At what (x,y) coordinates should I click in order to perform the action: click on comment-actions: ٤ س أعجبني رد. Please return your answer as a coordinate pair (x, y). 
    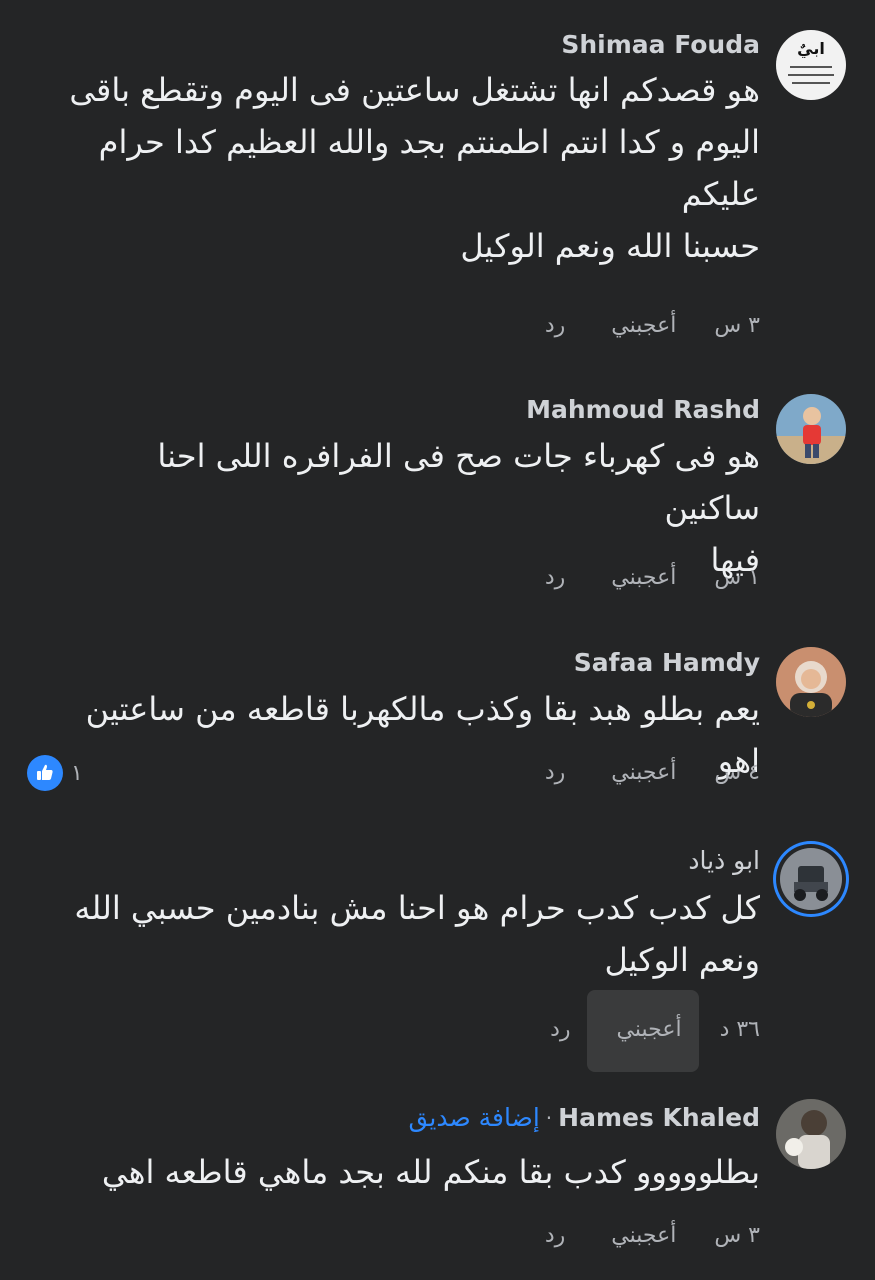
    Looking at the image, I should click on (652, 772).